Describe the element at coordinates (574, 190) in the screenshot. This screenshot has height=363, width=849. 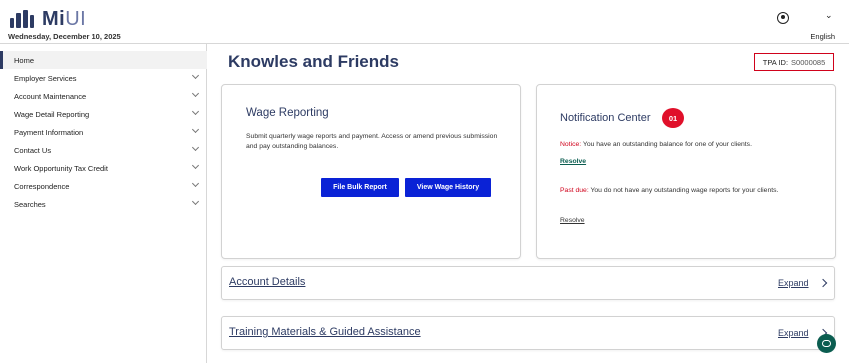
I see `past-due-tag: Past due:` at that location.